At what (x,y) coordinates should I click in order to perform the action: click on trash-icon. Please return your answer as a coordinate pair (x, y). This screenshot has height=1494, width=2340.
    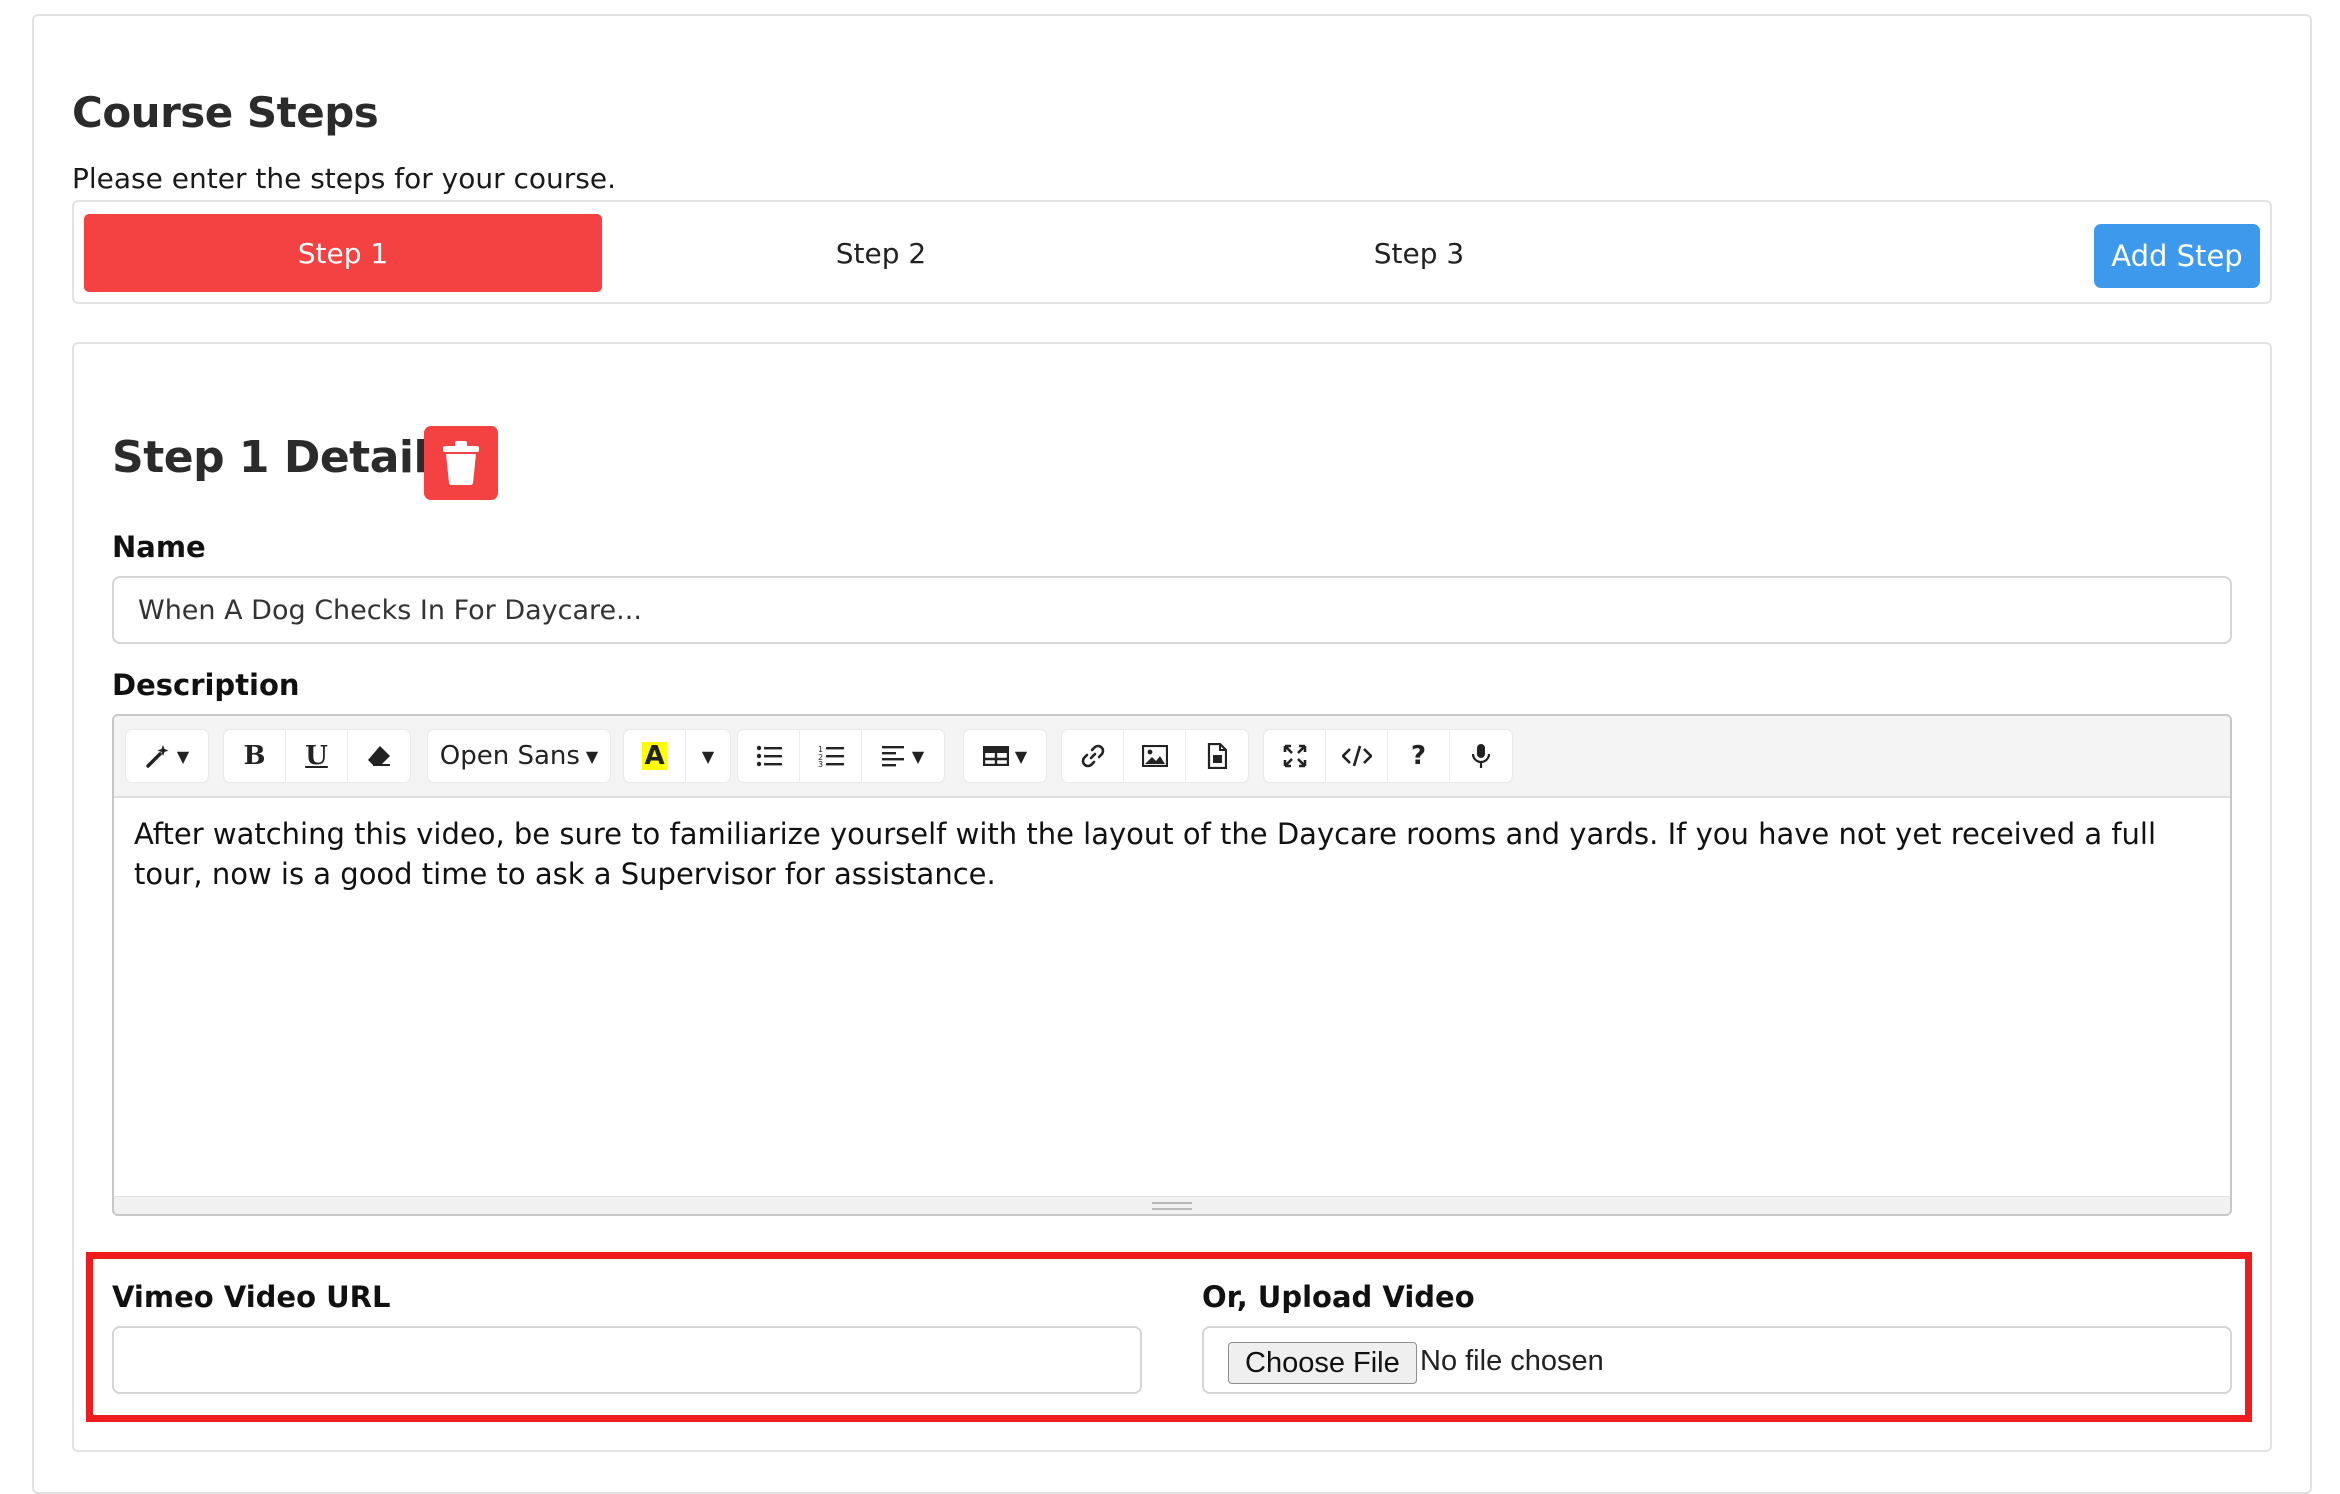
    Looking at the image, I should click on (461, 463).